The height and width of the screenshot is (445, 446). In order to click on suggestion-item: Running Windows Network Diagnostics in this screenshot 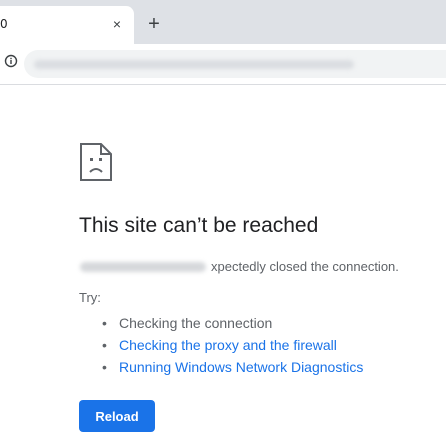, I will do `click(232, 367)`.